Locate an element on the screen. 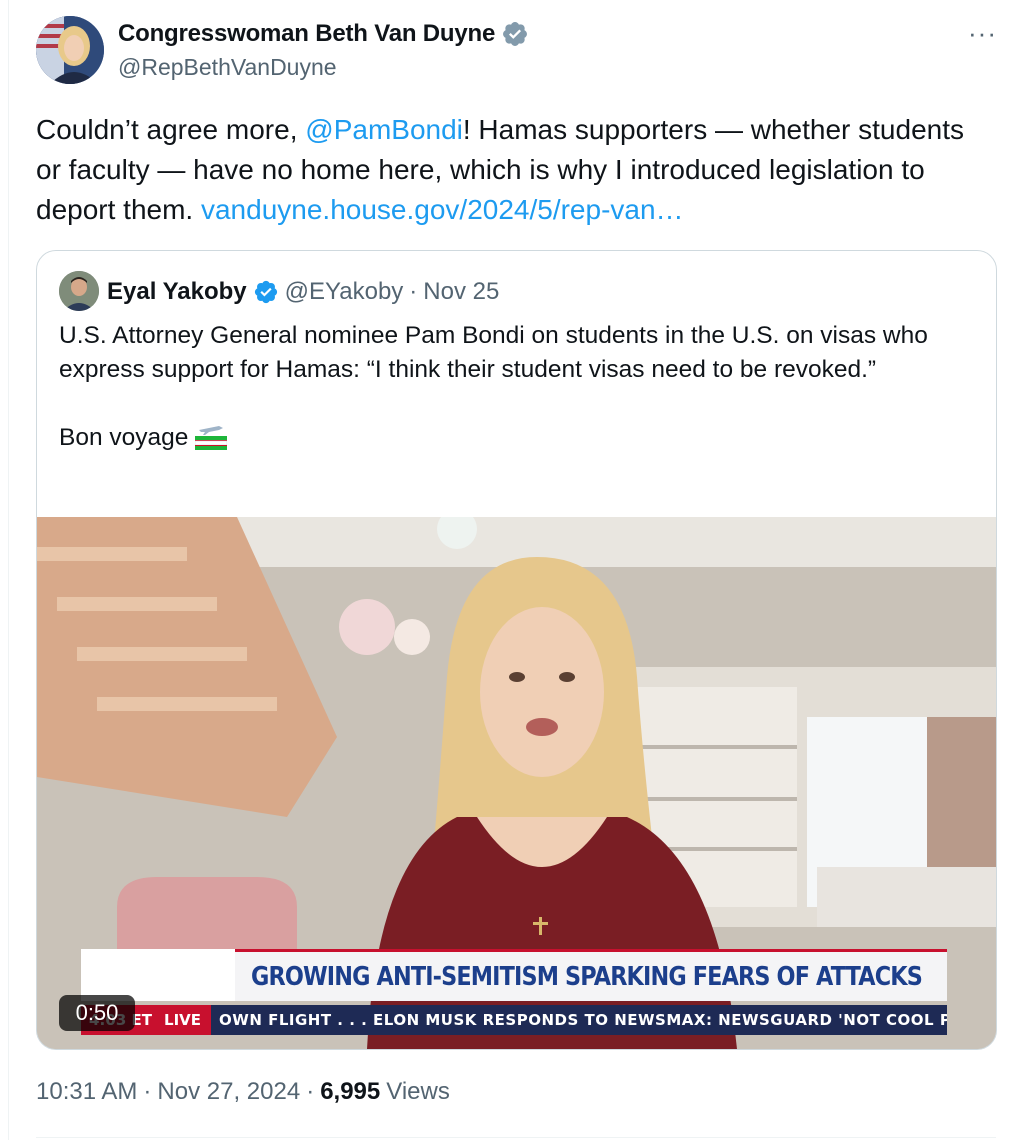 Image resolution: width=1022 pixels, height=1140 pixels. tweet-text-part-1: Couldn’t agree more, is located at coordinates (171, 129).